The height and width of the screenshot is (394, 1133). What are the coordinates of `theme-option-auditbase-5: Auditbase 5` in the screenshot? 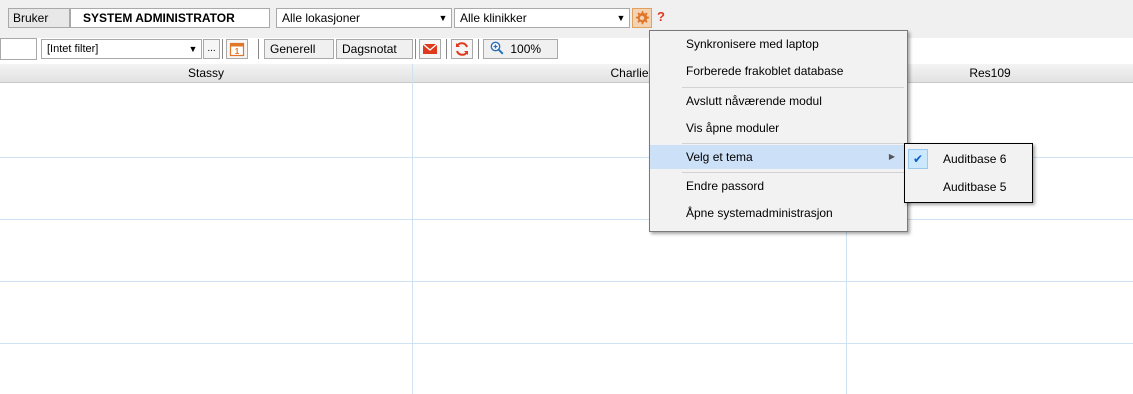 It's located at (968, 187).